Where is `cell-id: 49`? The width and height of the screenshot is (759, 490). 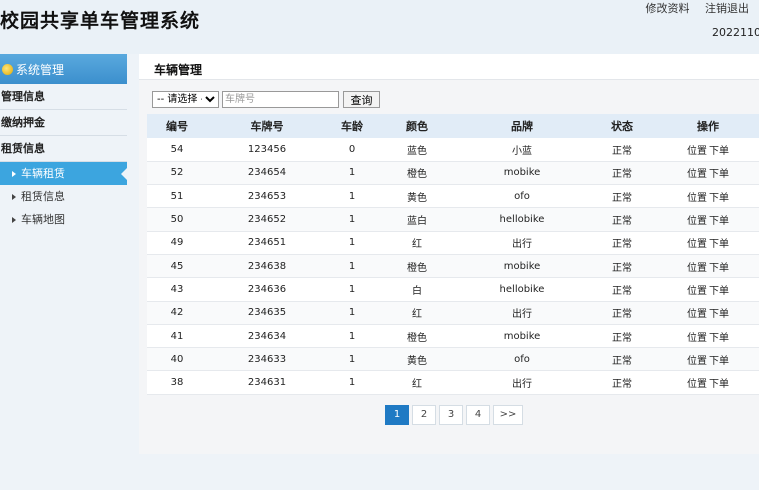
cell-id: 49 is located at coordinates (177, 243).